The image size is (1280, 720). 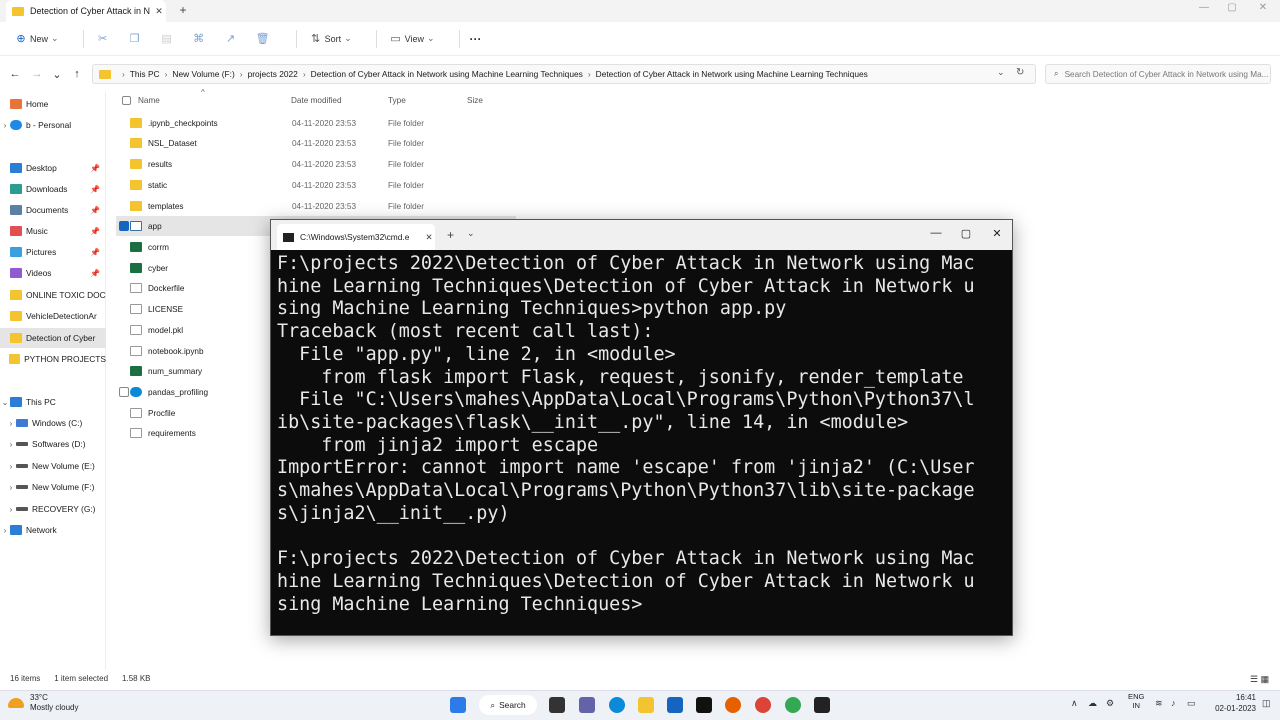 I want to click on teams-icon, so click(x=587, y=705).